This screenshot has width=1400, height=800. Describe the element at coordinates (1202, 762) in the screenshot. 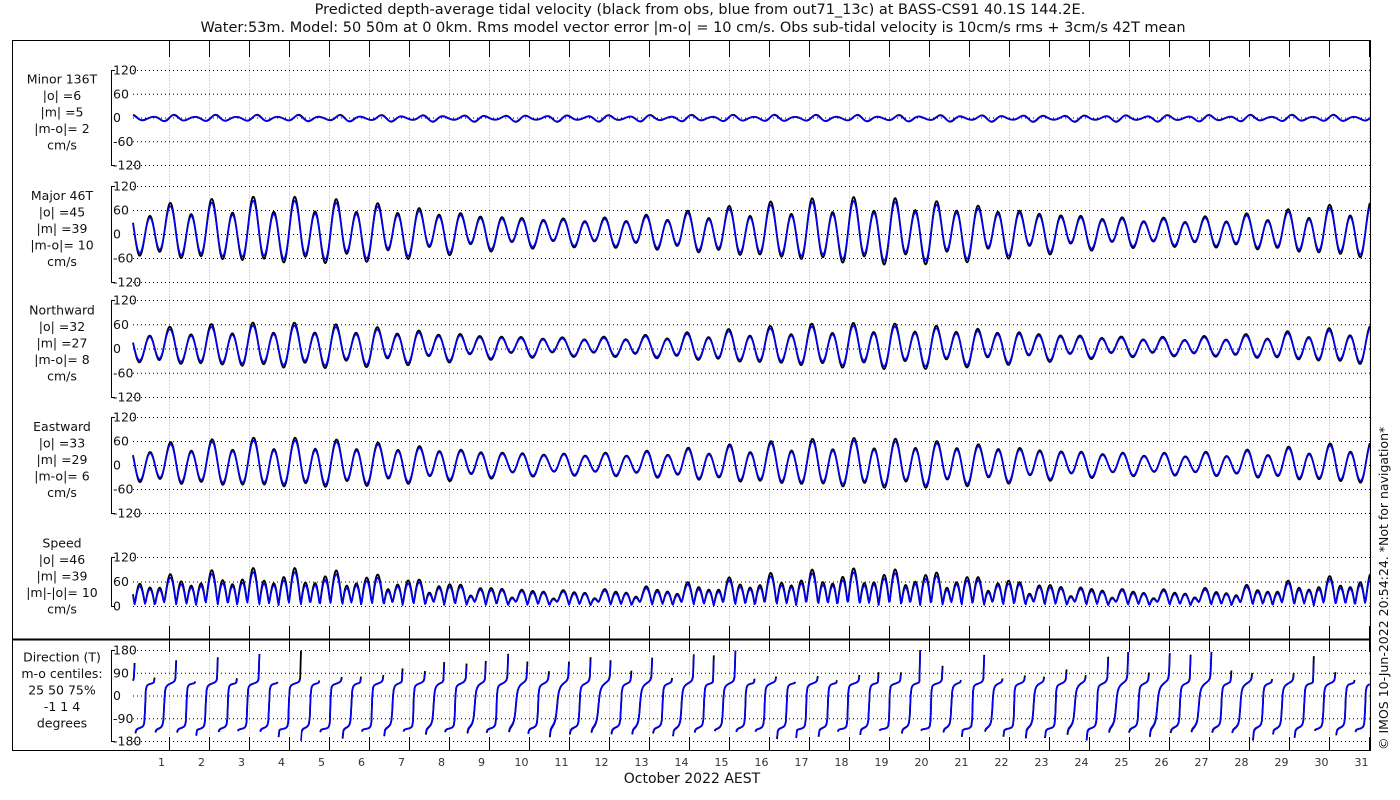

I see `x-tick-label: 27` at that location.